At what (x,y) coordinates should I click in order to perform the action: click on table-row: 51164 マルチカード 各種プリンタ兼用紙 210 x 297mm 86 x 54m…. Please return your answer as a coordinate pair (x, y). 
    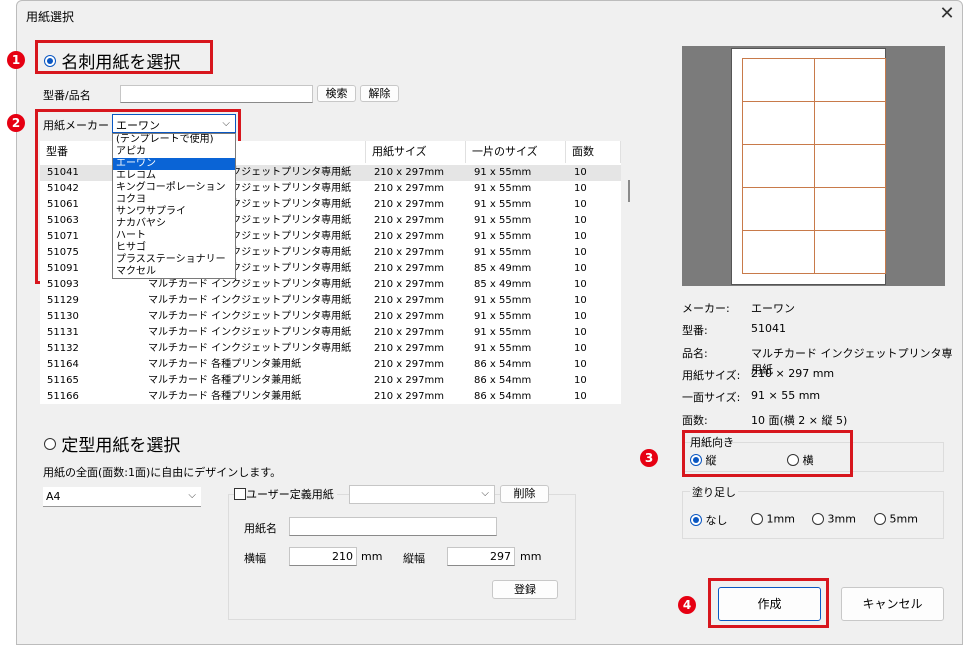
    Looking at the image, I should click on (330, 365).